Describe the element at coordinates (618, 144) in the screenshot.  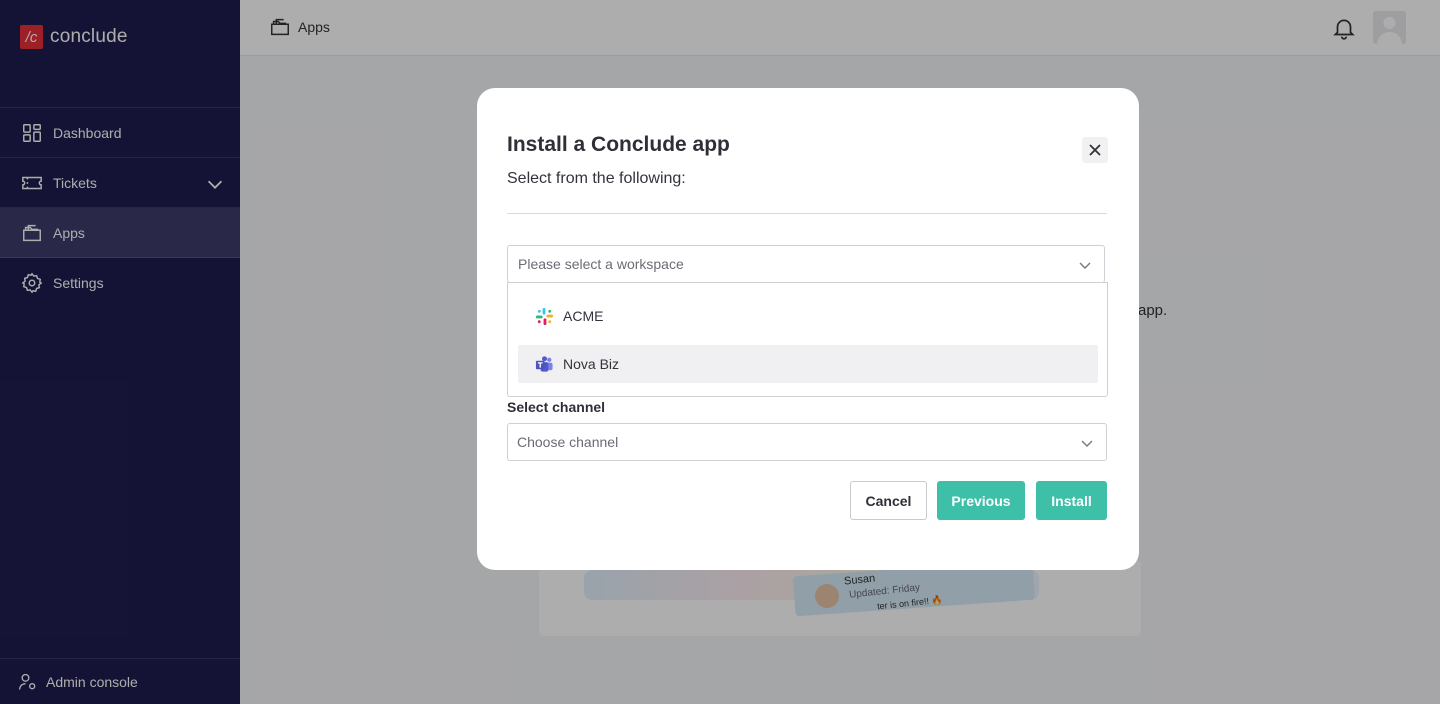
I see `modal-title: Install a Conclude app` at that location.